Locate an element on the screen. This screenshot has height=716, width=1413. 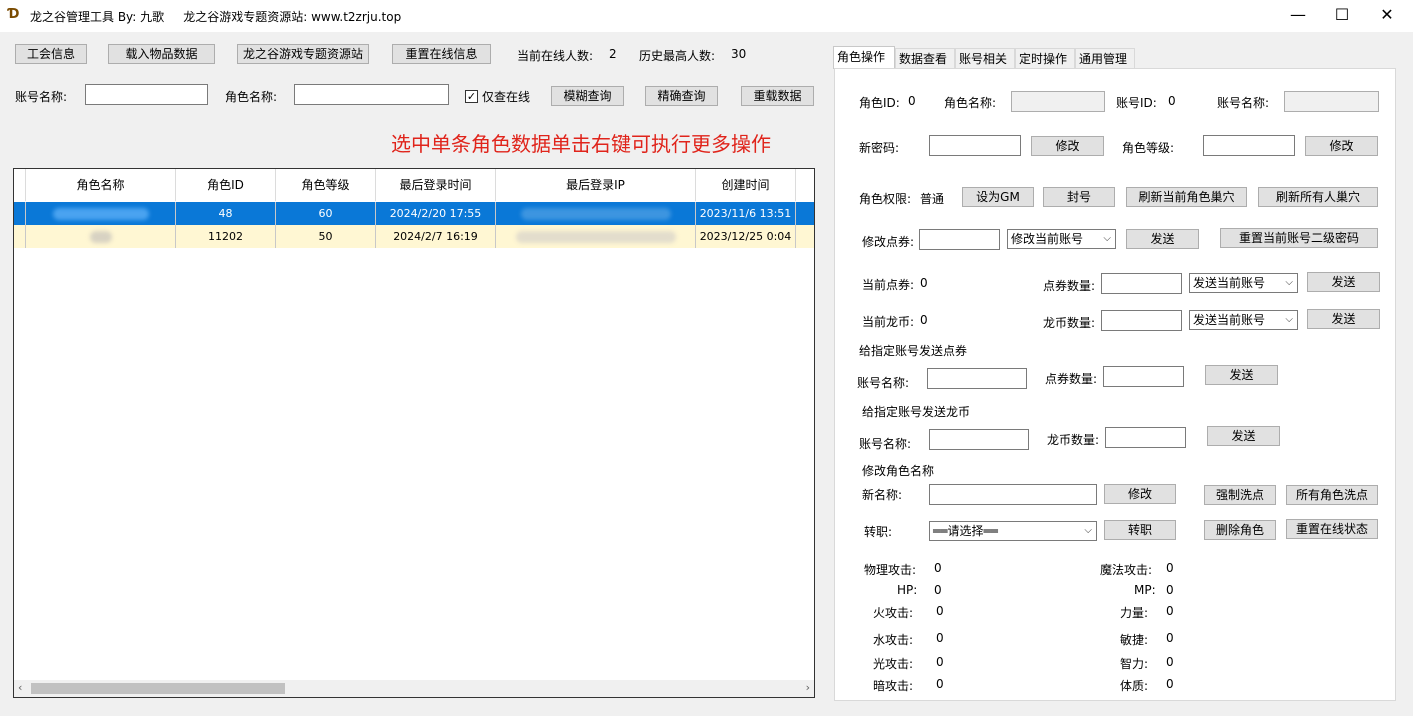
tab-general: 通用管理 is located at coordinates (1105, 58).